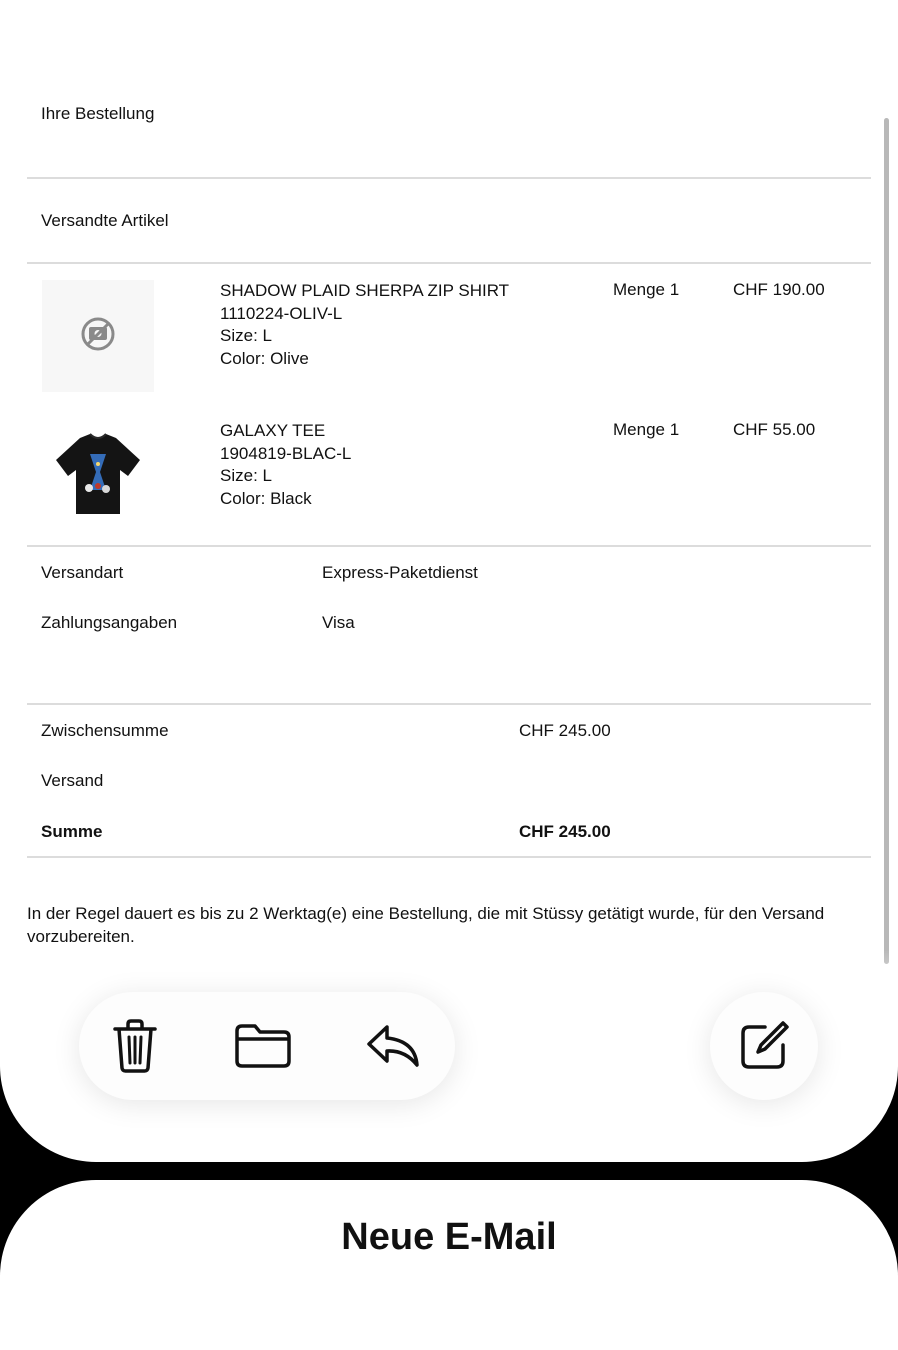 The height and width of the screenshot is (1350, 898). I want to click on subtotal-label: Zwischensumme, so click(105, 730).